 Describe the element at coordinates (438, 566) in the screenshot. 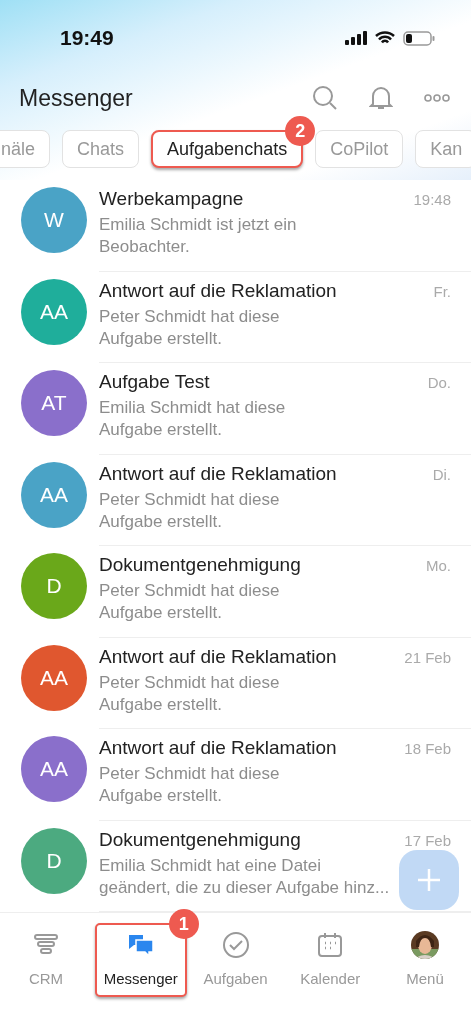

I see `chat-time: Mo.` at that location.